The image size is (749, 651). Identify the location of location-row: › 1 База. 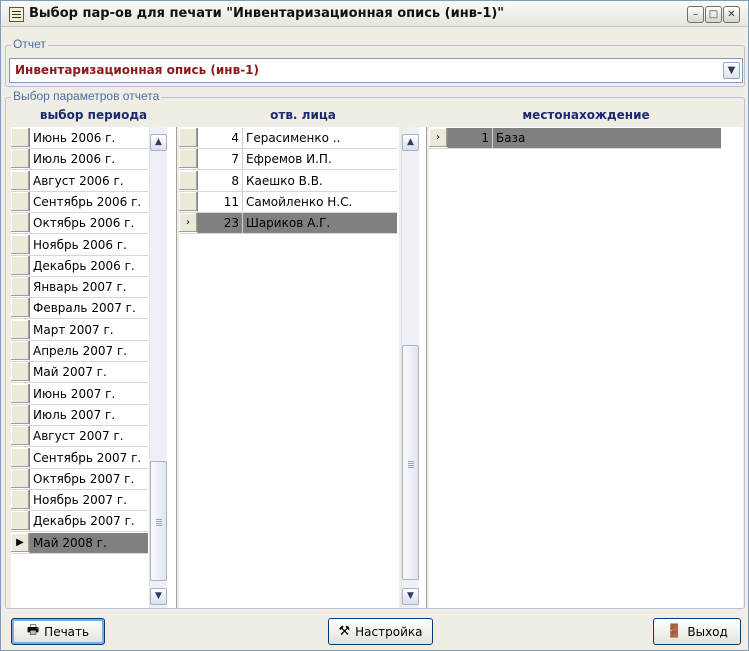
(575, 138).